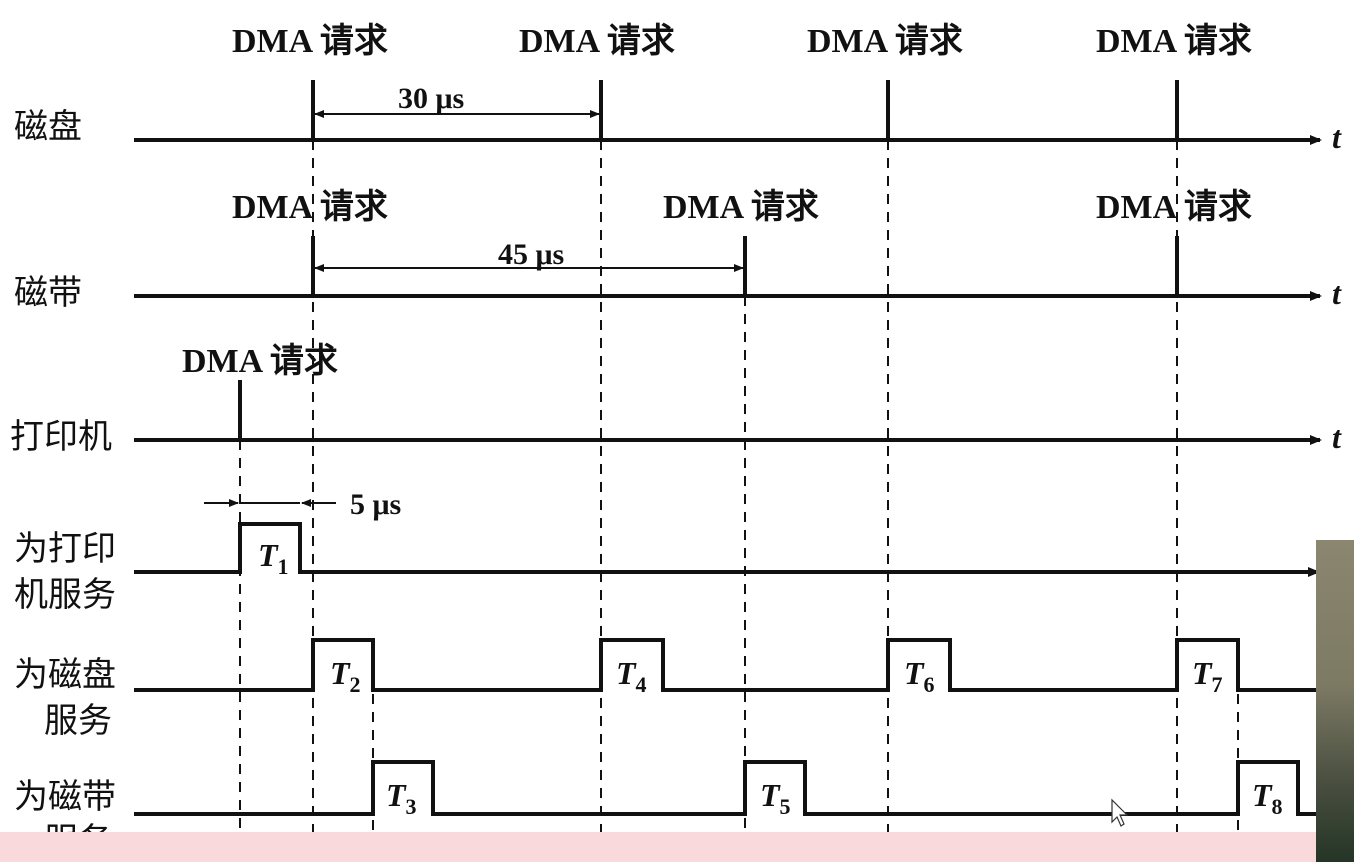  Describe the element at coordinates (401, 798) in the screenshot. I see `slot-label-t3: T3` at that location.